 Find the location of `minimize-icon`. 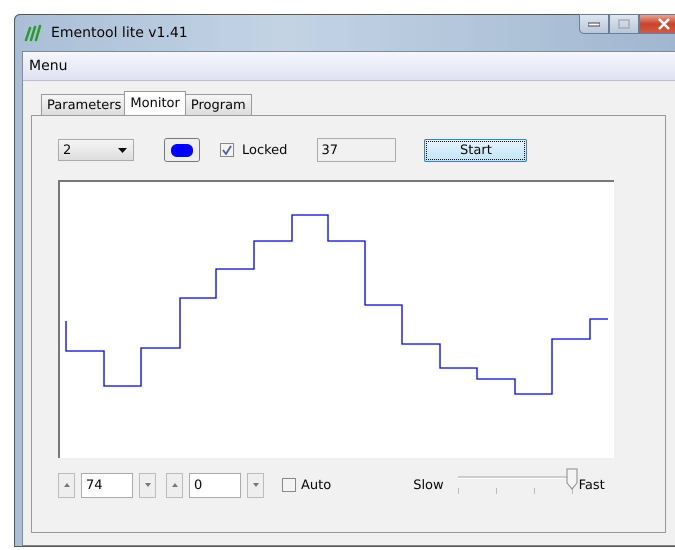

minimize-icon is located at coordinates (594, 24).